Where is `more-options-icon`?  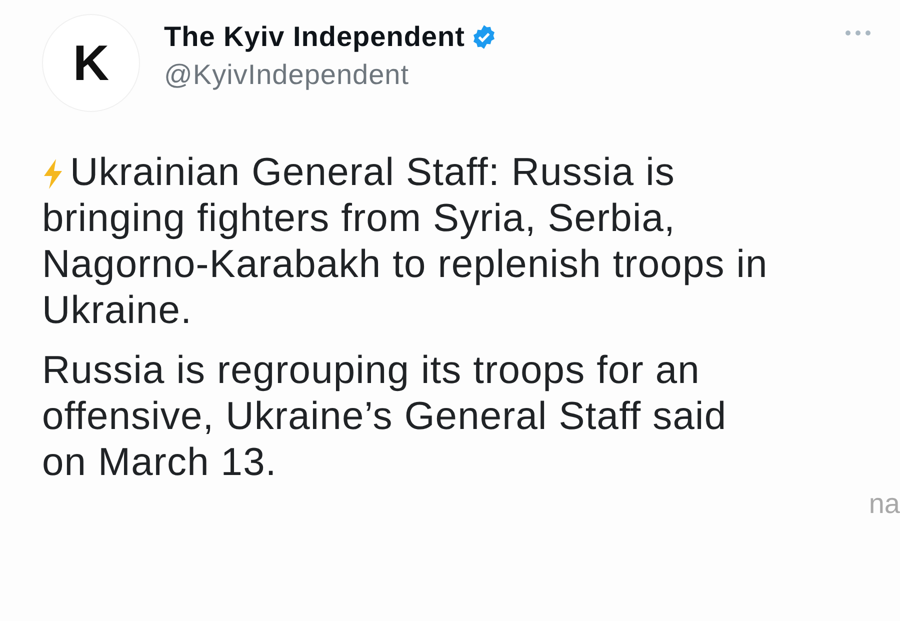 more-options-icon is located at coordinates (858, 33).